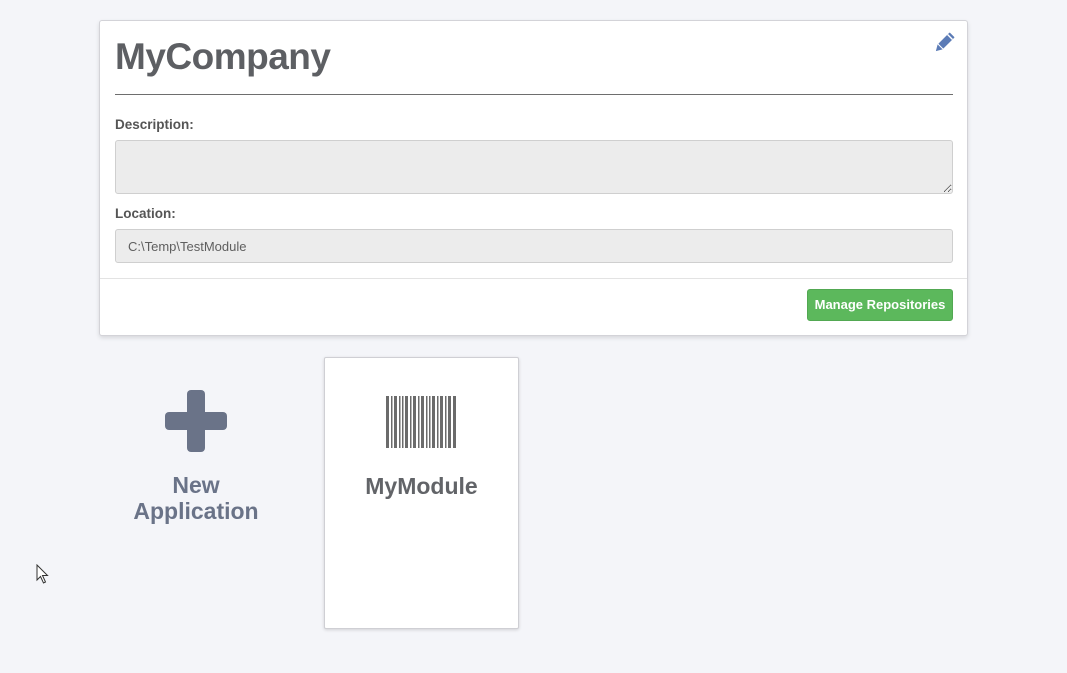 This screenshot has width=1067, height=673. Describe the element at coordinates (154, 124) in the screenshot. I see `description-label: Description:` at that location.